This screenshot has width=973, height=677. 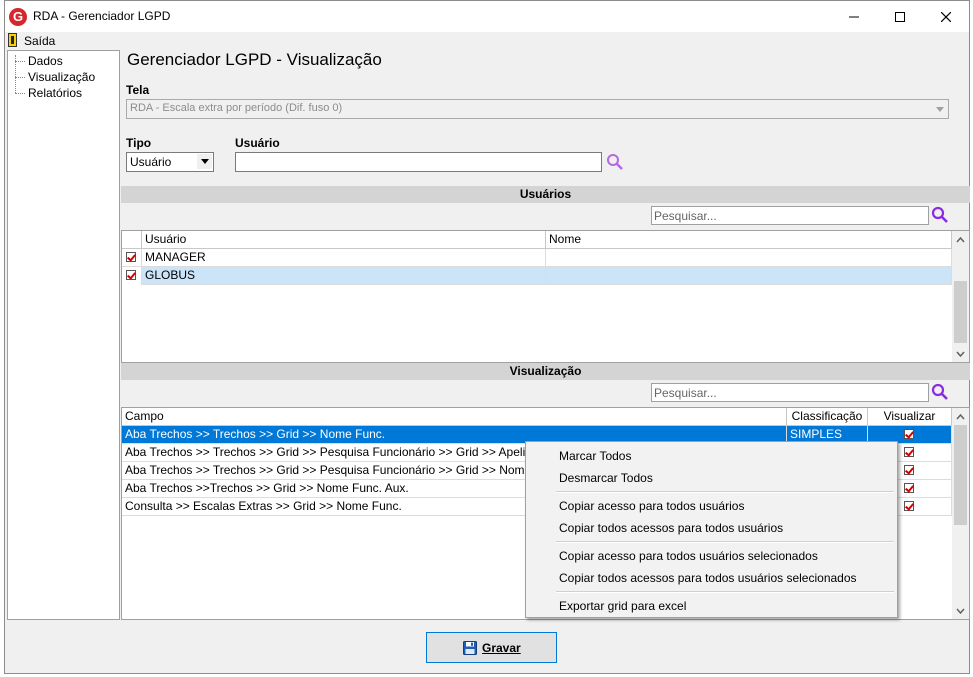 What do you see at coordinates (102, 16) in the screenshot?
I see `window-title: RDA - Gerenciador LGPD` at bounding box center [102, 16].